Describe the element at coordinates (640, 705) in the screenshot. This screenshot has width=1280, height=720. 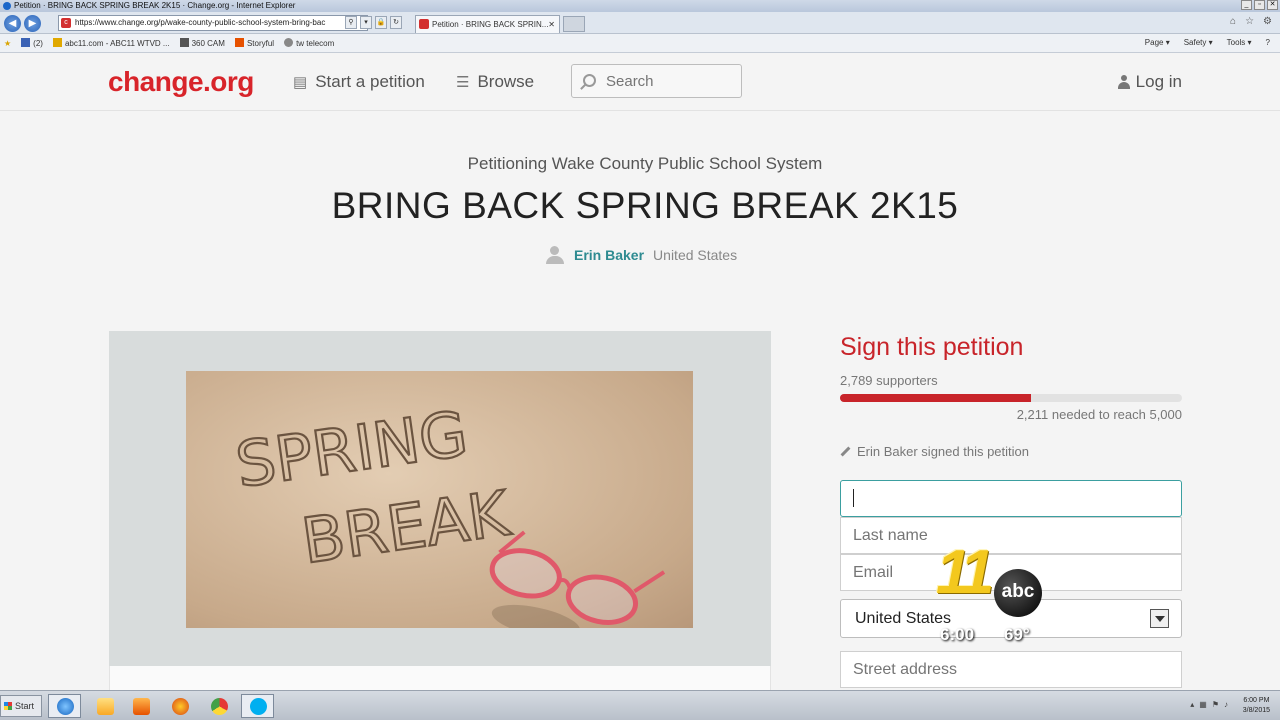
I see `windows-taskbar: Start ▴ ▦ ⚑ ♪ 6:00 PM 3/8/2015` at that location.